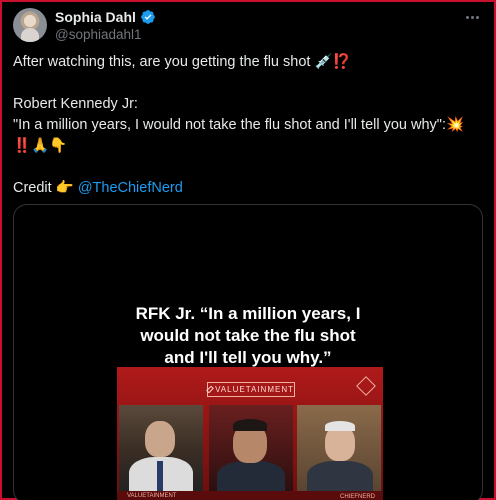  I want to click on footer-credit: CHIEFNERD, so click(357, 497).